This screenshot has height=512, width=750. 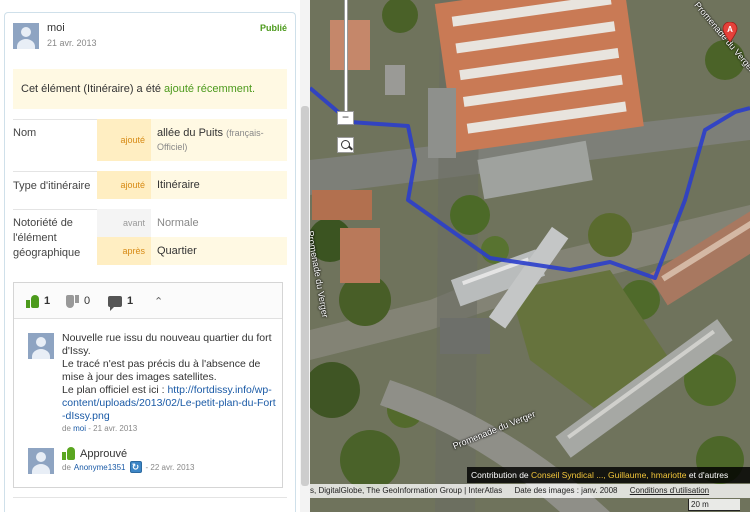 What do you see at coordinates (26, 36) in the screenshot?
I see `author-avatar` at bounding box center [26, 36].